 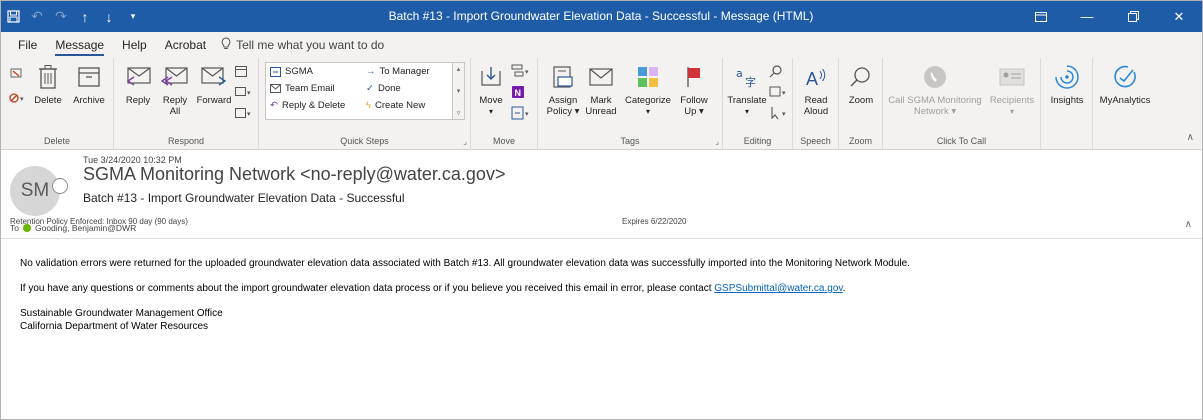 What do you see at coordinates (654, 221) in the screenshot?
I see `expires-date: Expires 6/22/2020` at bounding box center [654, 221].